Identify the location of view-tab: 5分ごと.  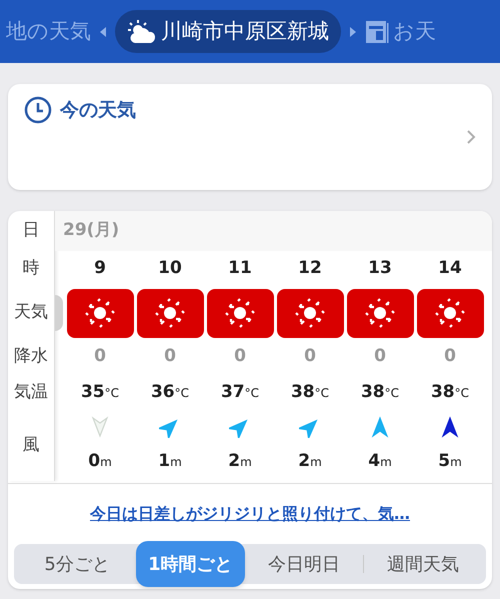
(77, 564).